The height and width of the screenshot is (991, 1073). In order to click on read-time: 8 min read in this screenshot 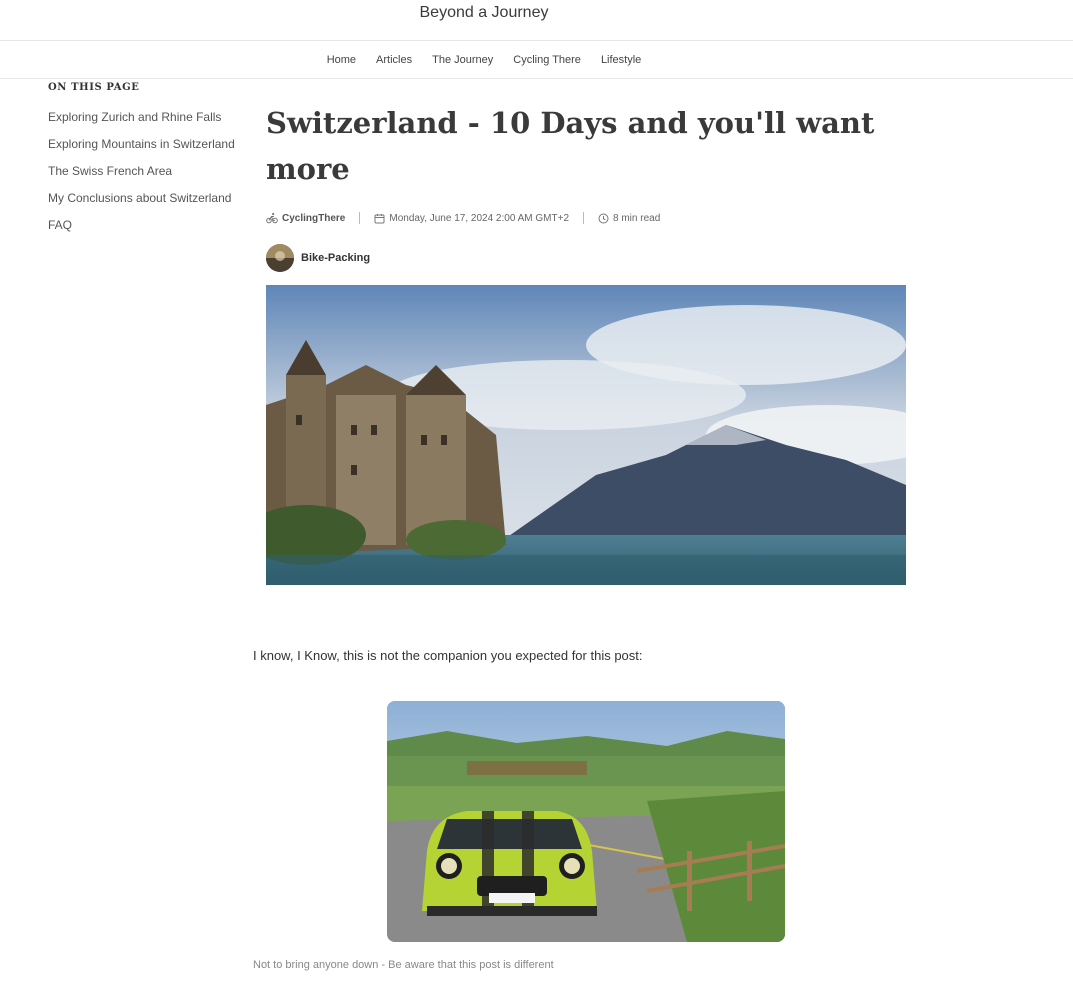, I will do `click(637, 218)`.